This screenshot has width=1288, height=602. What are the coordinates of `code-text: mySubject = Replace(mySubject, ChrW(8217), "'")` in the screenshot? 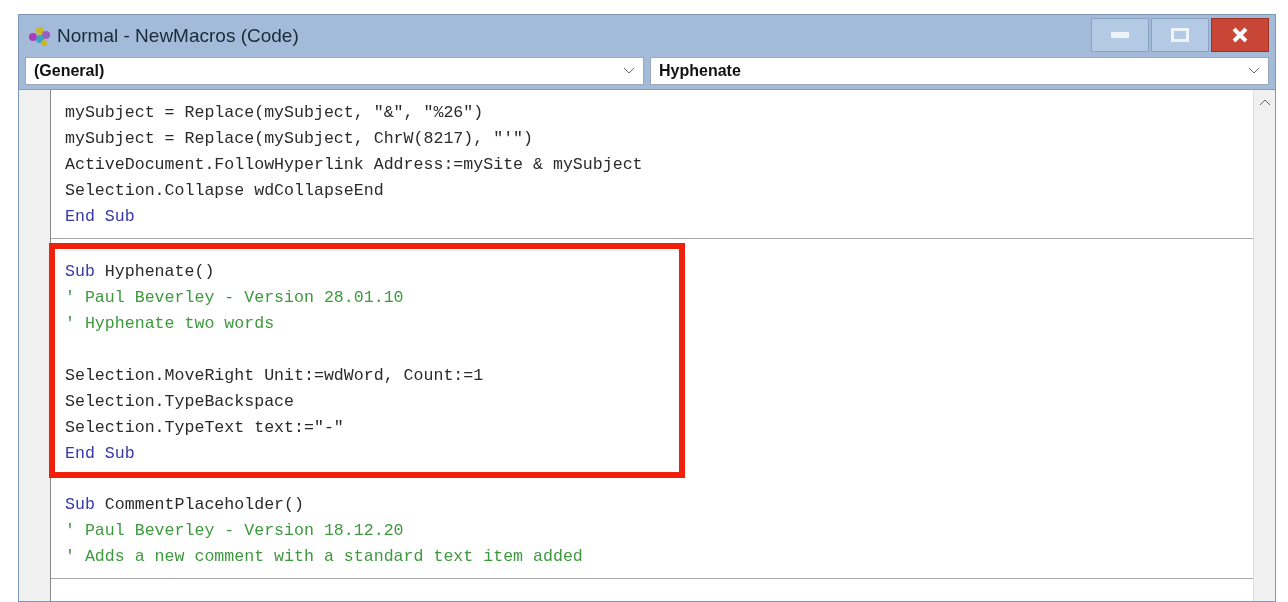 It's located at (299, 138).